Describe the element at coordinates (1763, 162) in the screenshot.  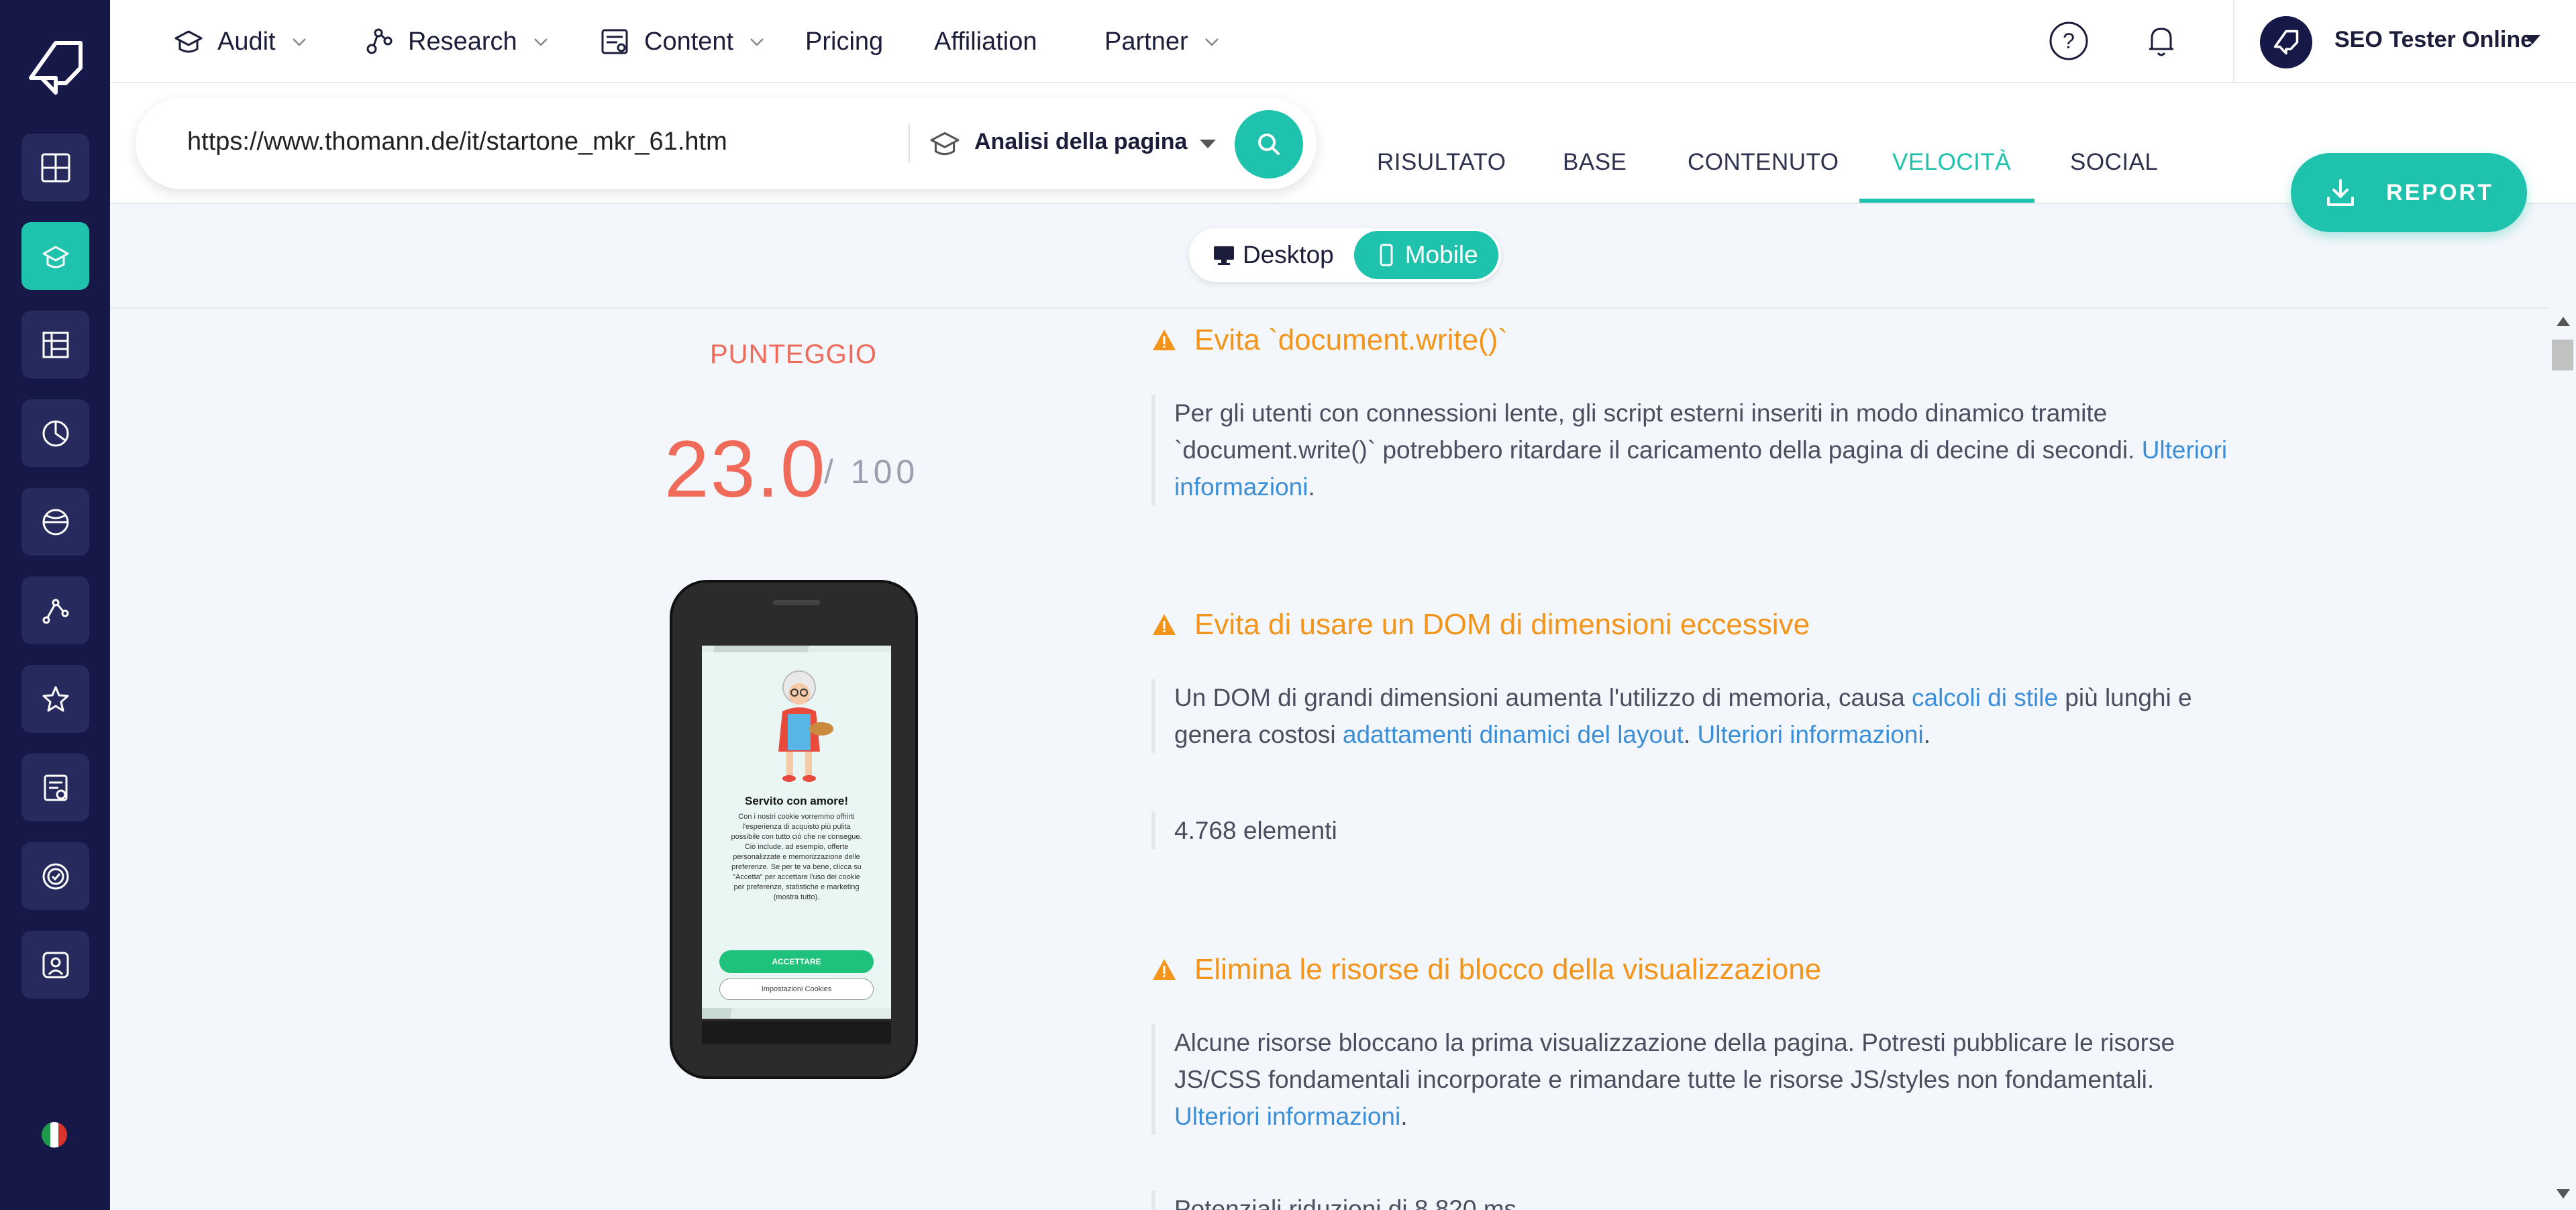
I see `tab-contenuto: CONTENUTO` at that location.